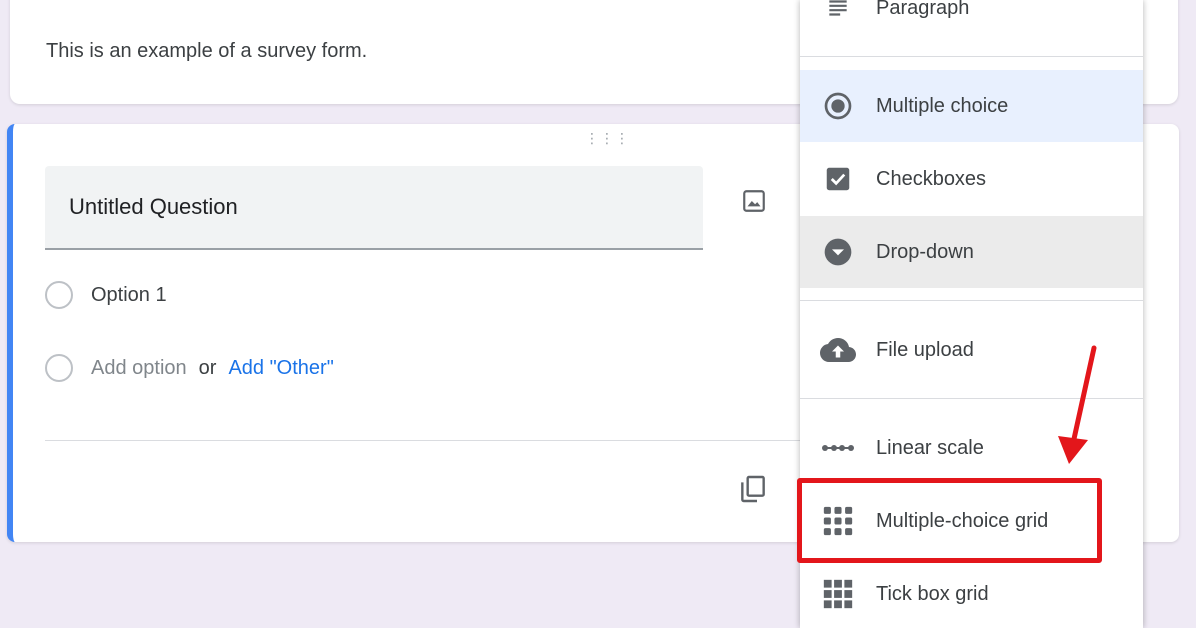  Describe the element at coordinates (754, 201) in the screenshot. I see `add-image-icon` at that location.